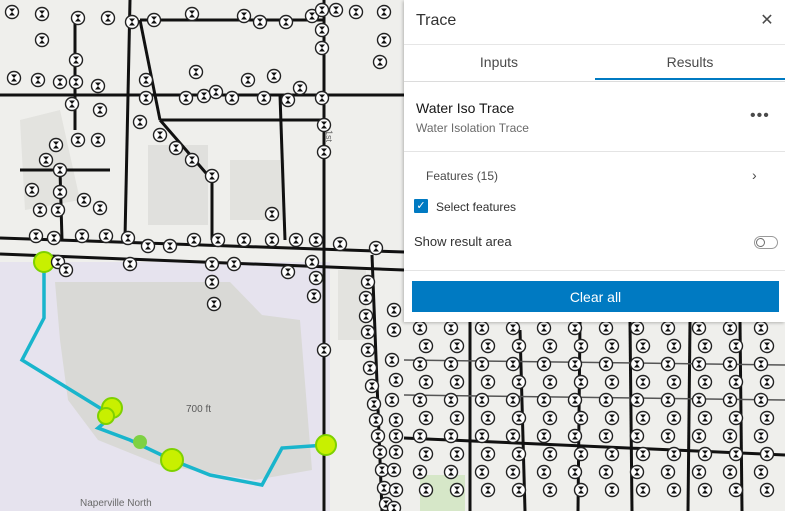 This screenshot has width=785, height=511. I want to click on chevron-right-icon: ›, so click(754, 175).